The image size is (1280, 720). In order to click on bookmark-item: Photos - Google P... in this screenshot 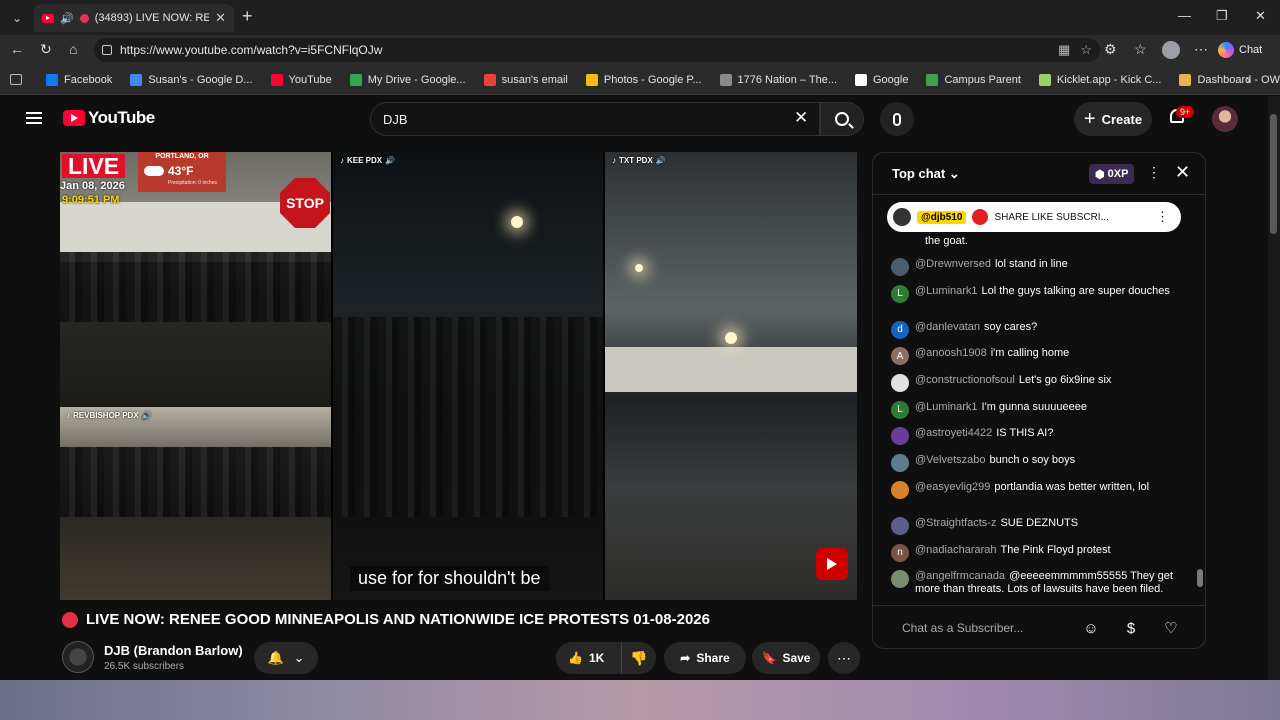, I will do `click(643, 79)`.